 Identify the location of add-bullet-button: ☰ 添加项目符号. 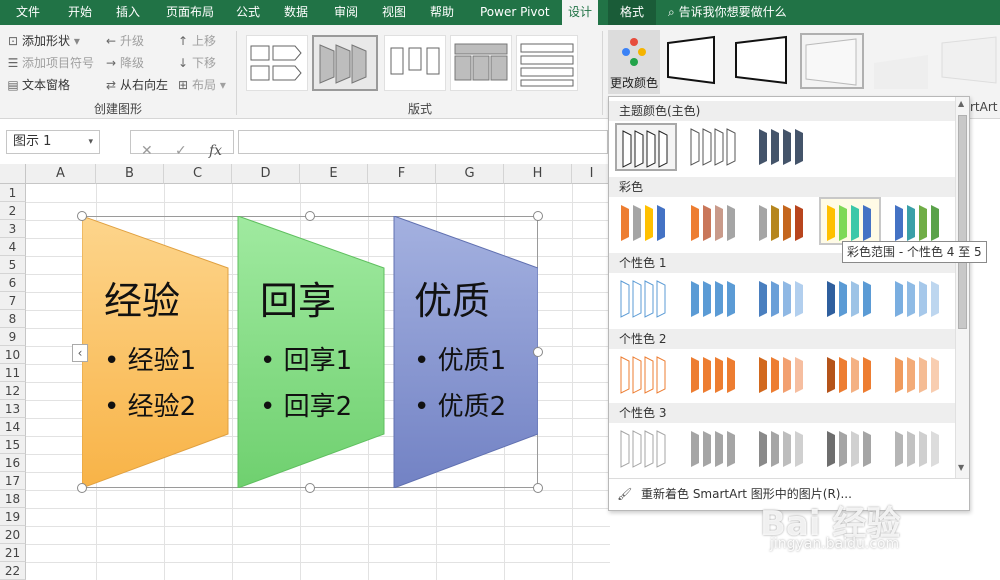
(50, 63).